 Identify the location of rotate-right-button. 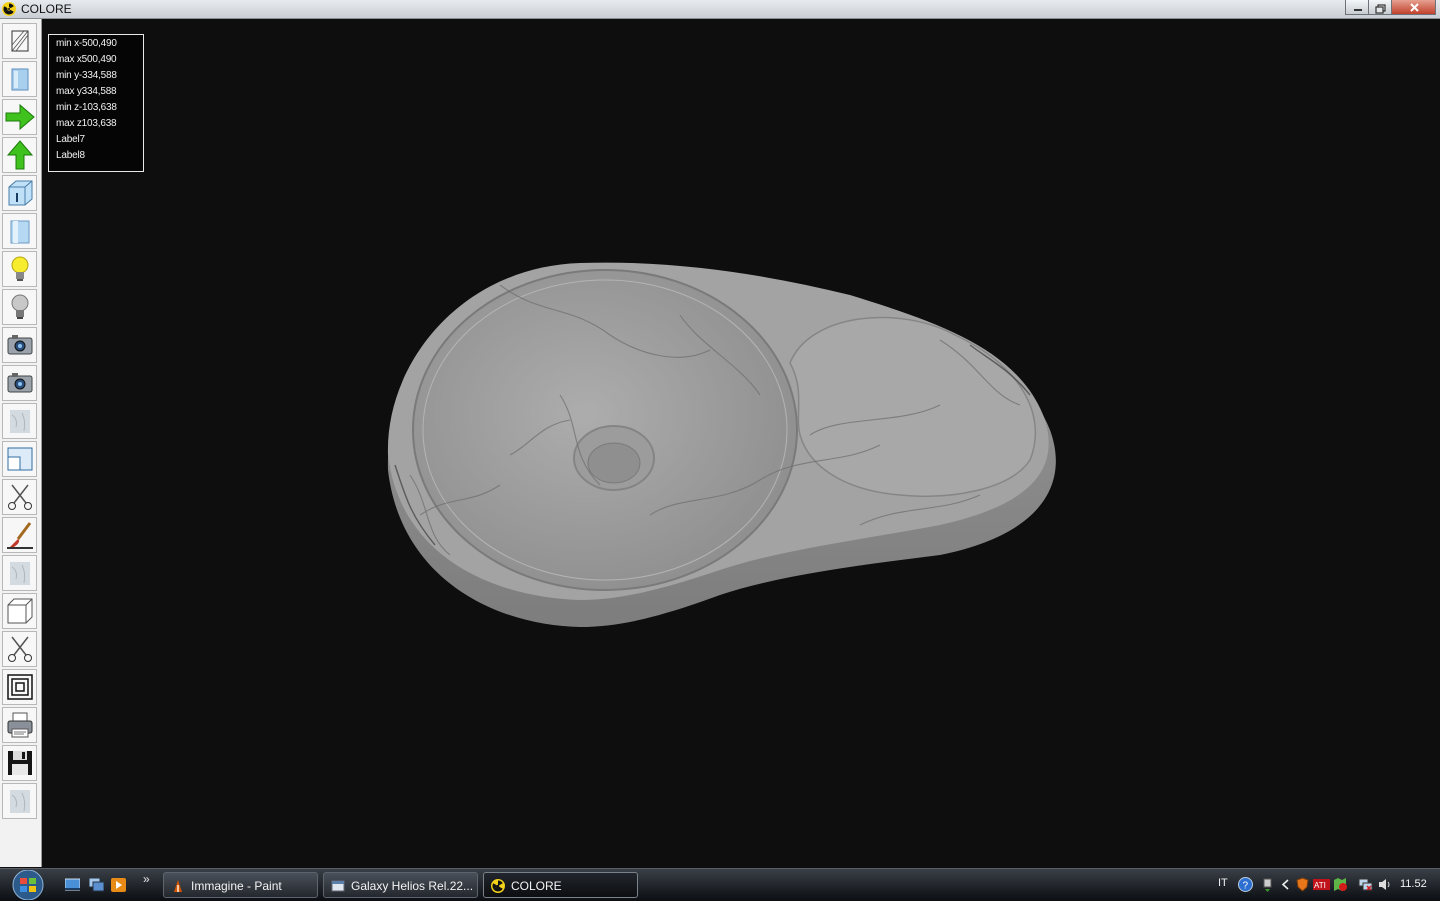
(19, 117).